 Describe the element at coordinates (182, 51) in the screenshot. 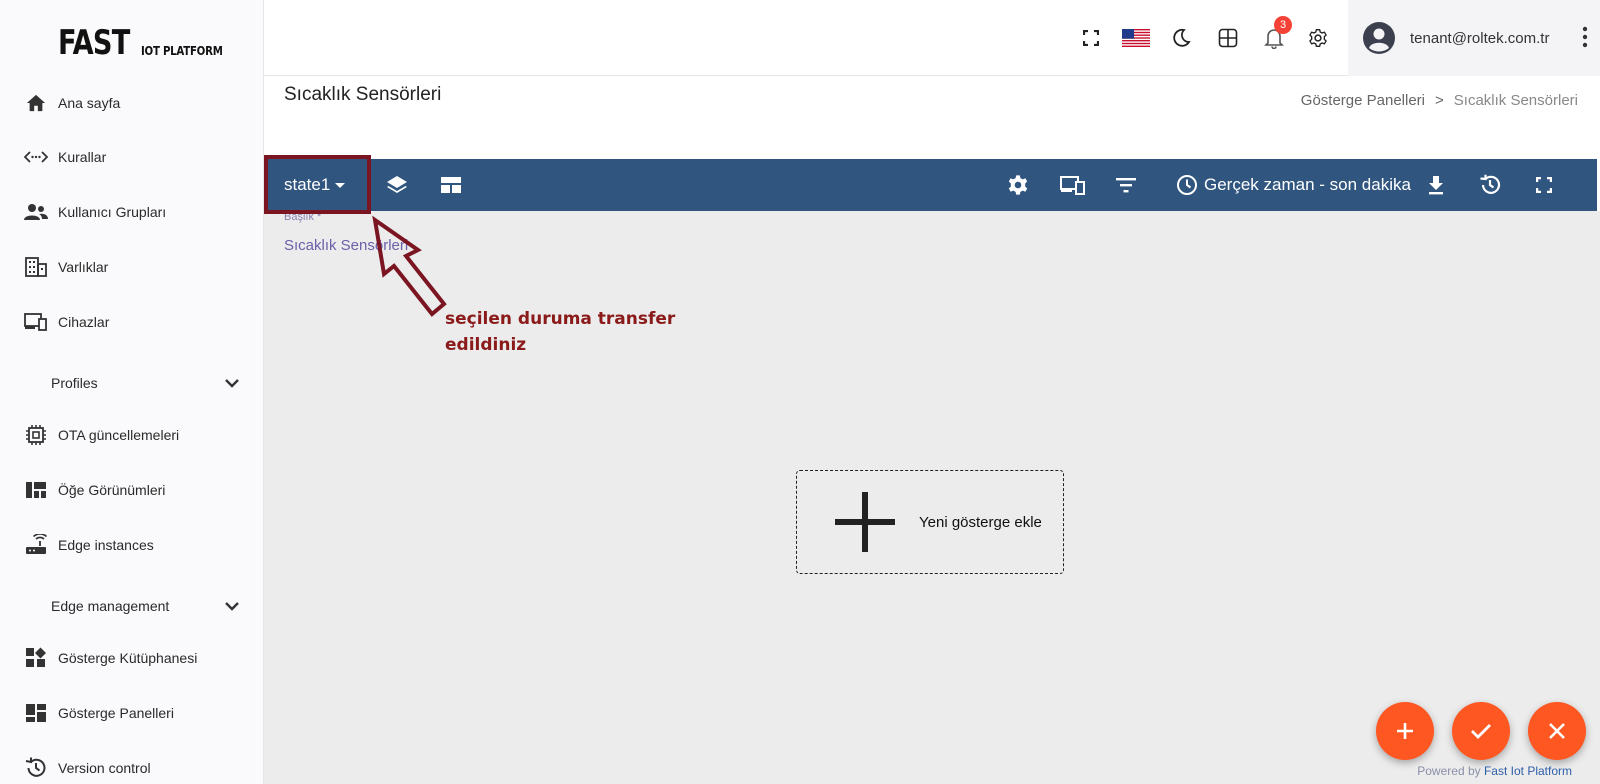

I see `logo-sub-text: IOT PLATFORM` at that location.